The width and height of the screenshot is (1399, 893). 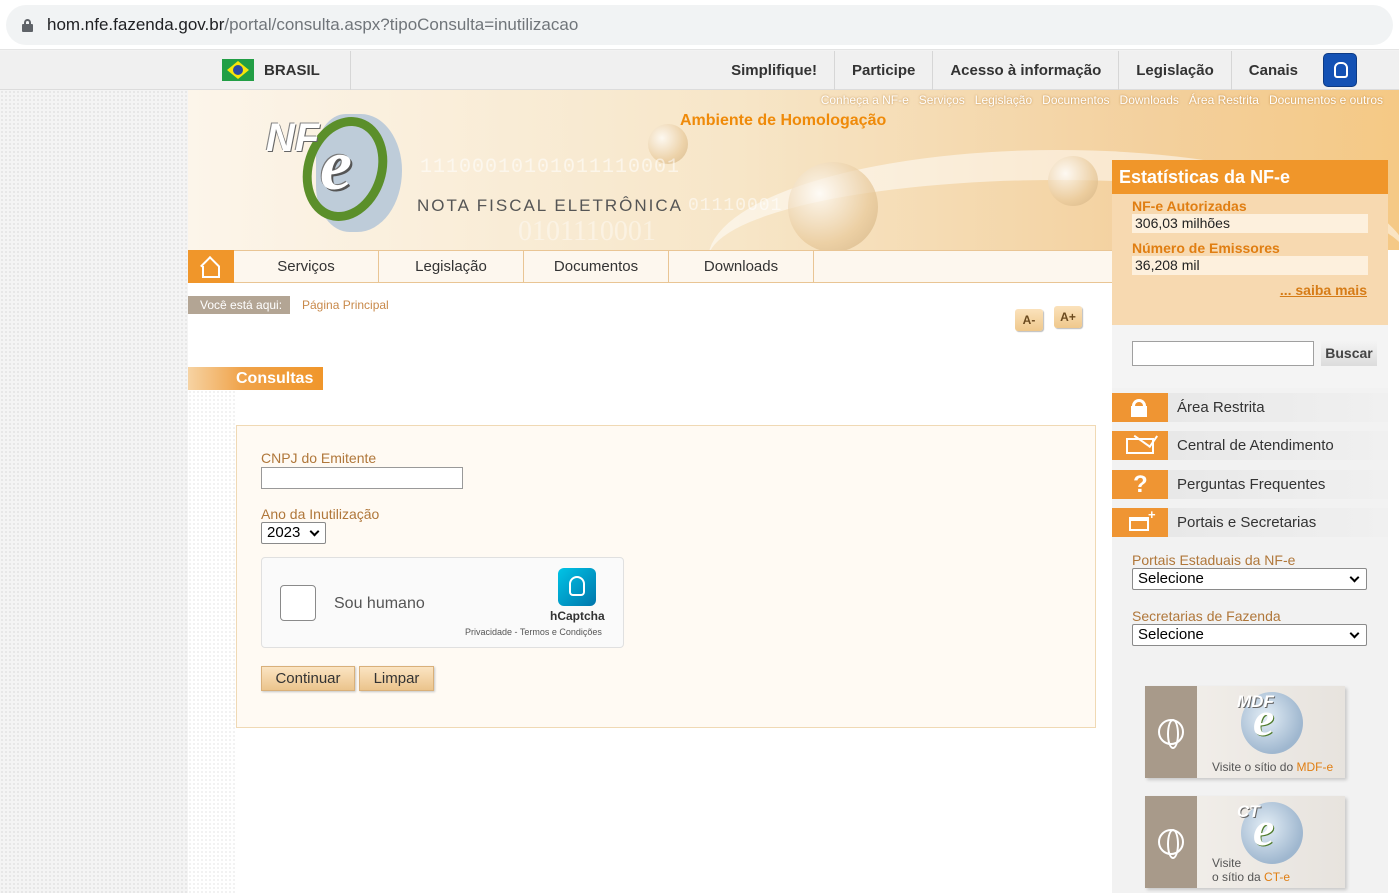 What do you see at coordinates (1140, 484) in the screenshot?
I see `question-icon: ?` at bounding box center [1140, 484].